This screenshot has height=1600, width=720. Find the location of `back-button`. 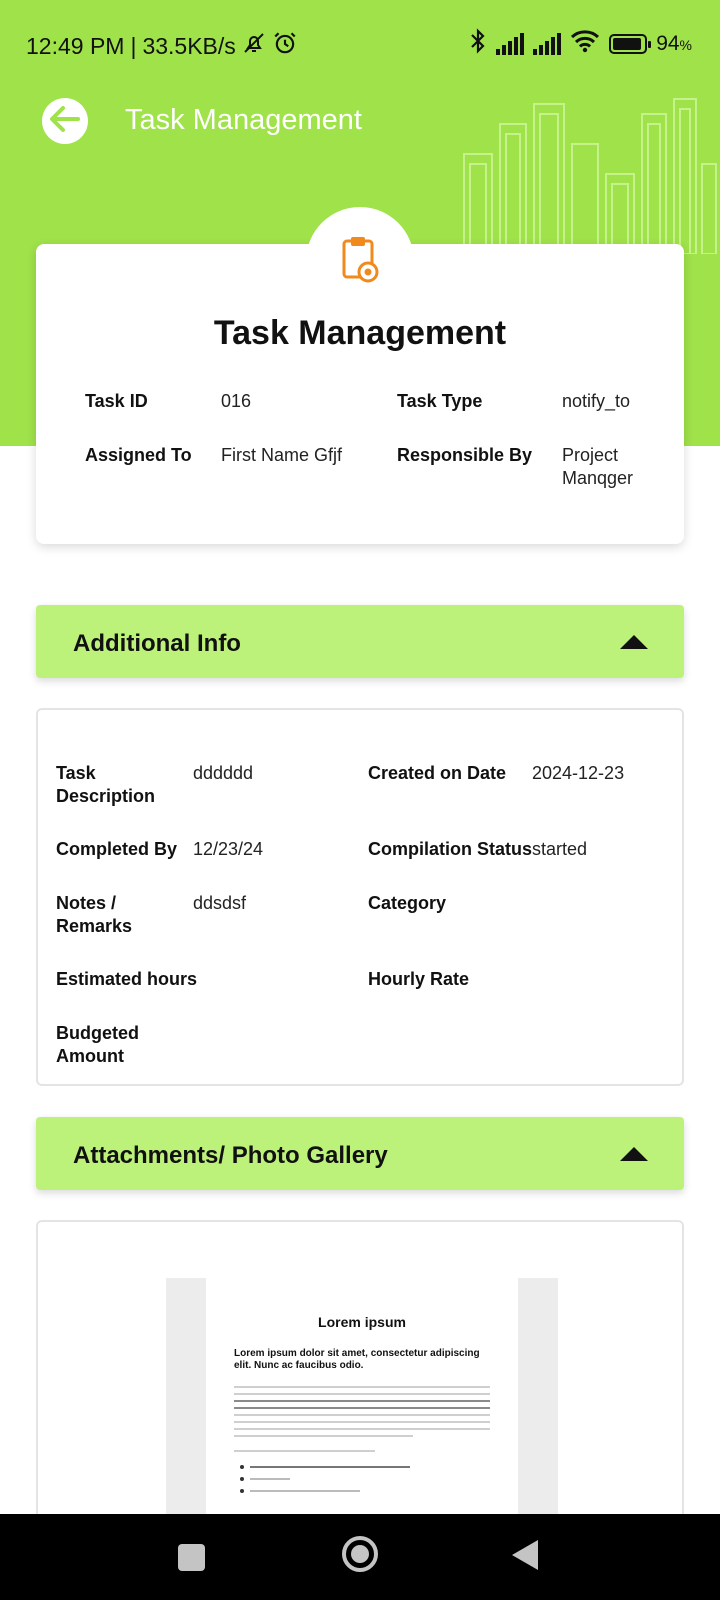

back-button is located at coordinates (65, 121).